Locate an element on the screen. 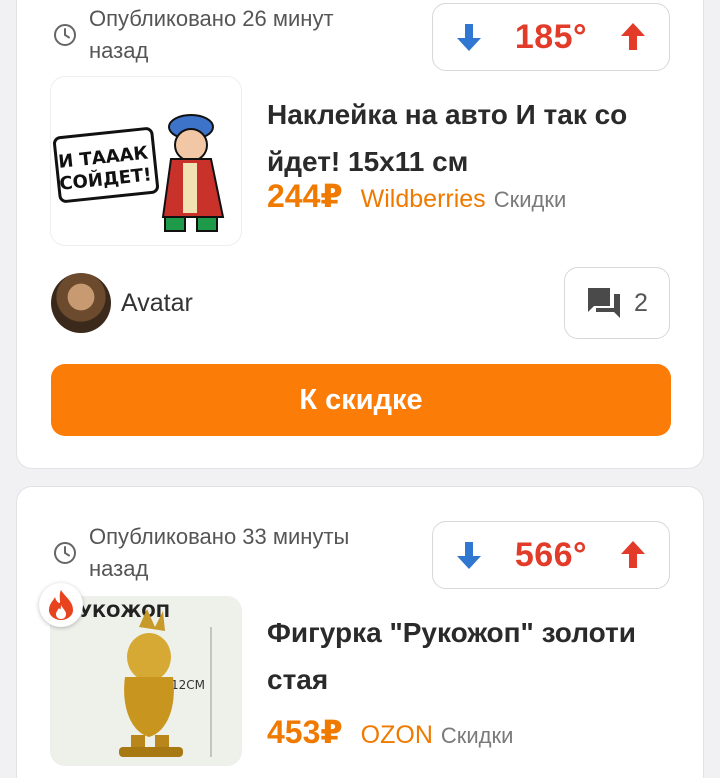  figure-caption: УКОЖОП is located at coordinates (124, 612).